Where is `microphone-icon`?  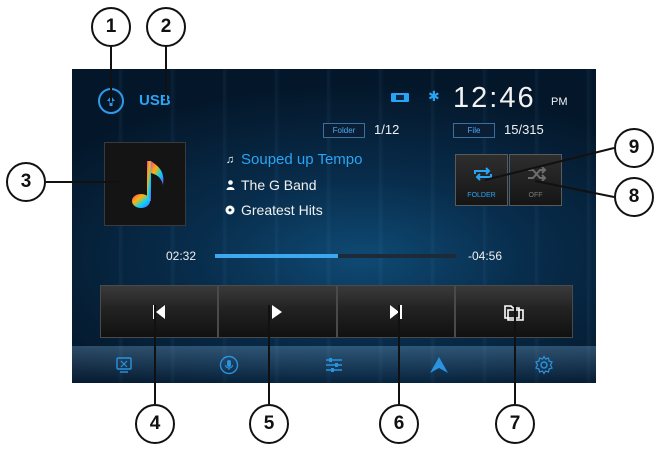
microphone-icon is located at coordinates (229, 364).